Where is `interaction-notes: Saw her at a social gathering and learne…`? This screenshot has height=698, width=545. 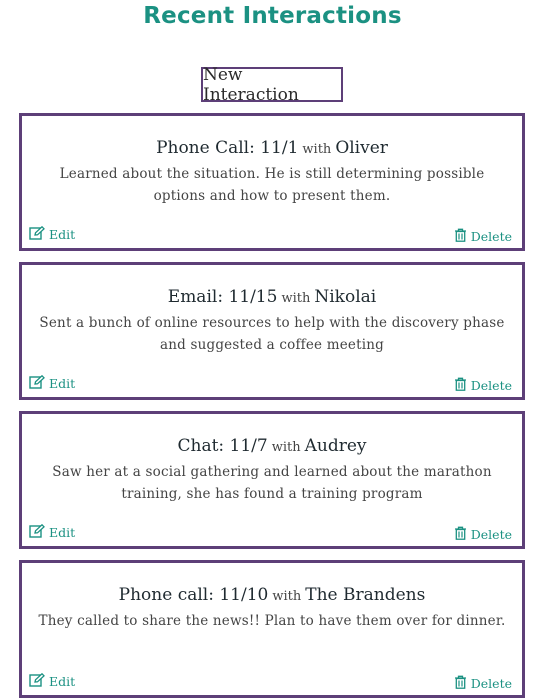 interaction-notes: Saw her at a social gathering and learne… is located at coordinates (272, 483).